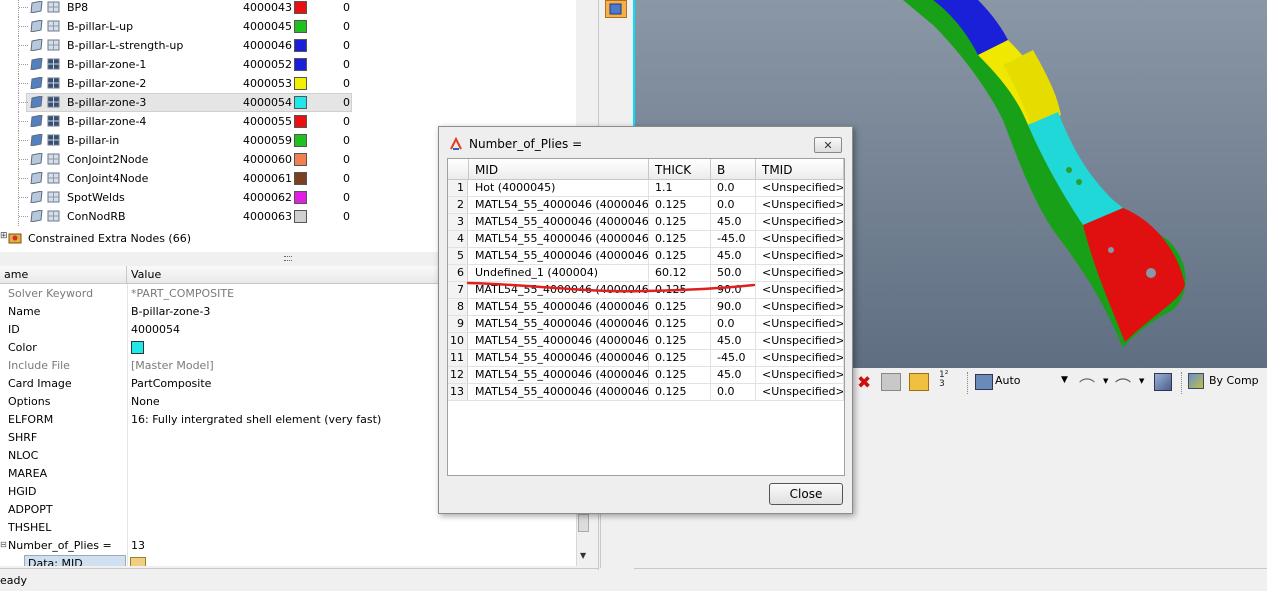  I want to click on column-header-mid: MID, so click(559, 169).